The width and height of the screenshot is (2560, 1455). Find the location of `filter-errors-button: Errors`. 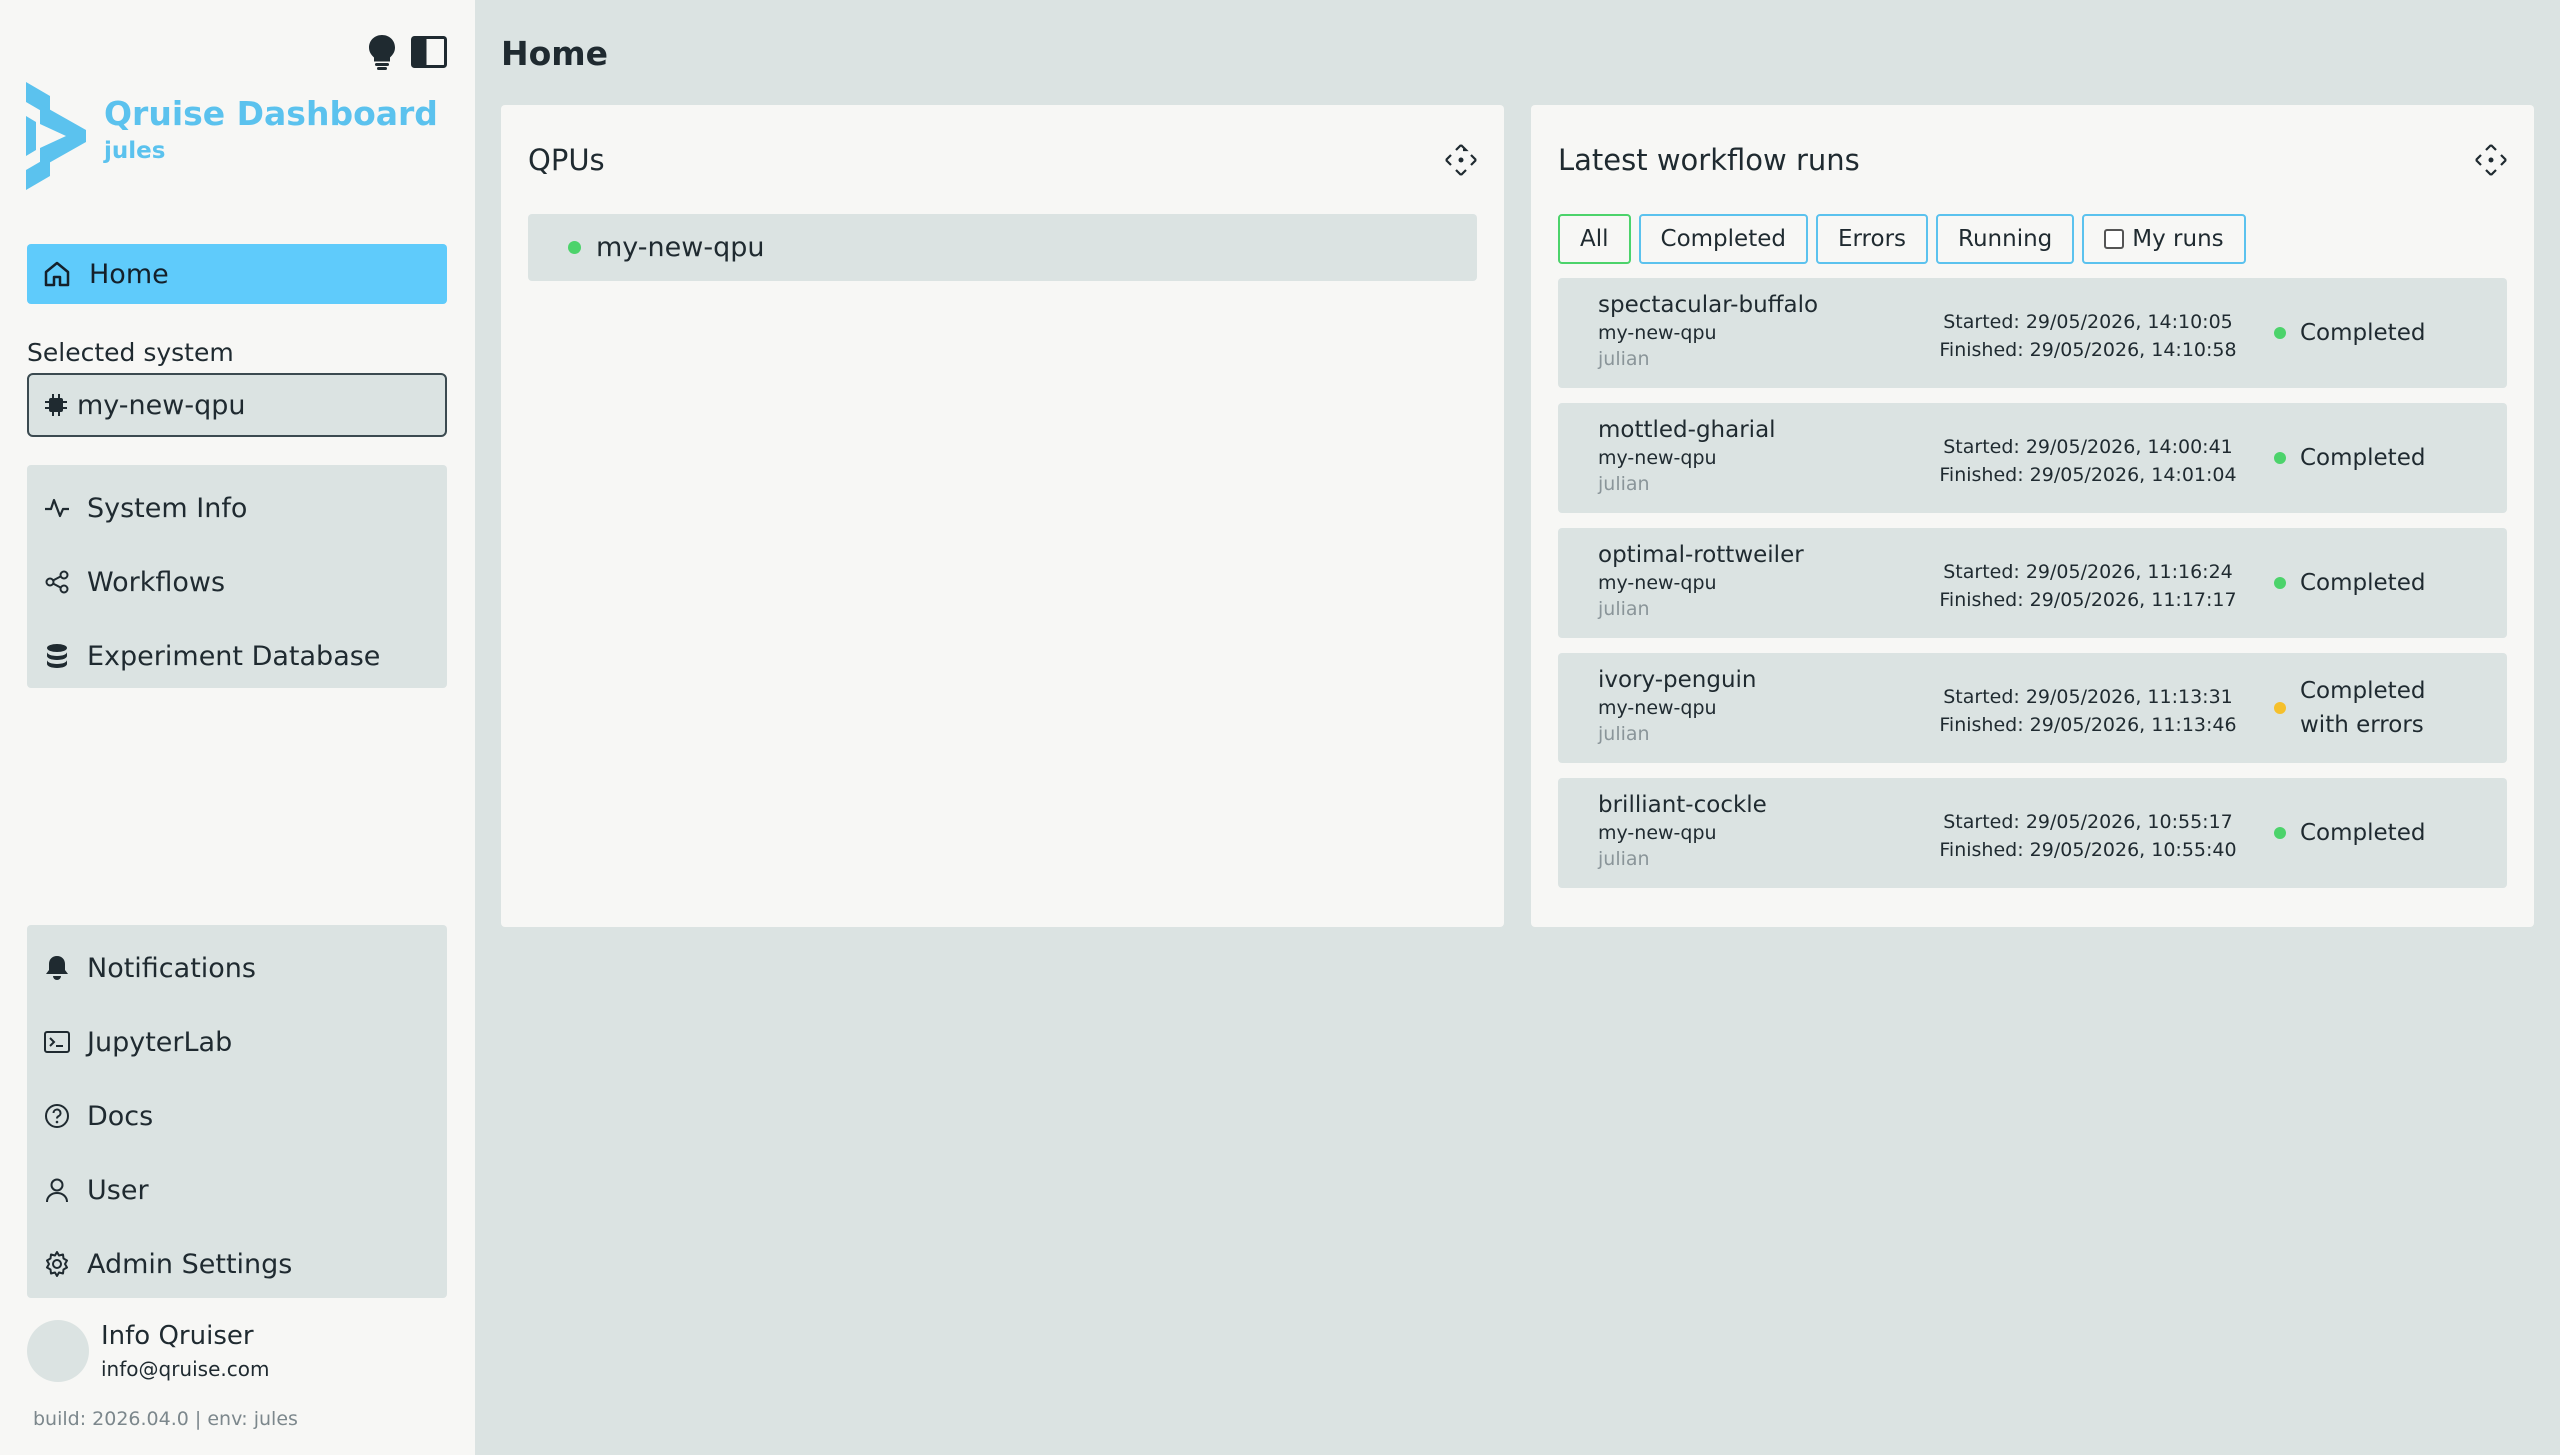

filter-errors-button: Errors is located at coordinates (1872, 239).